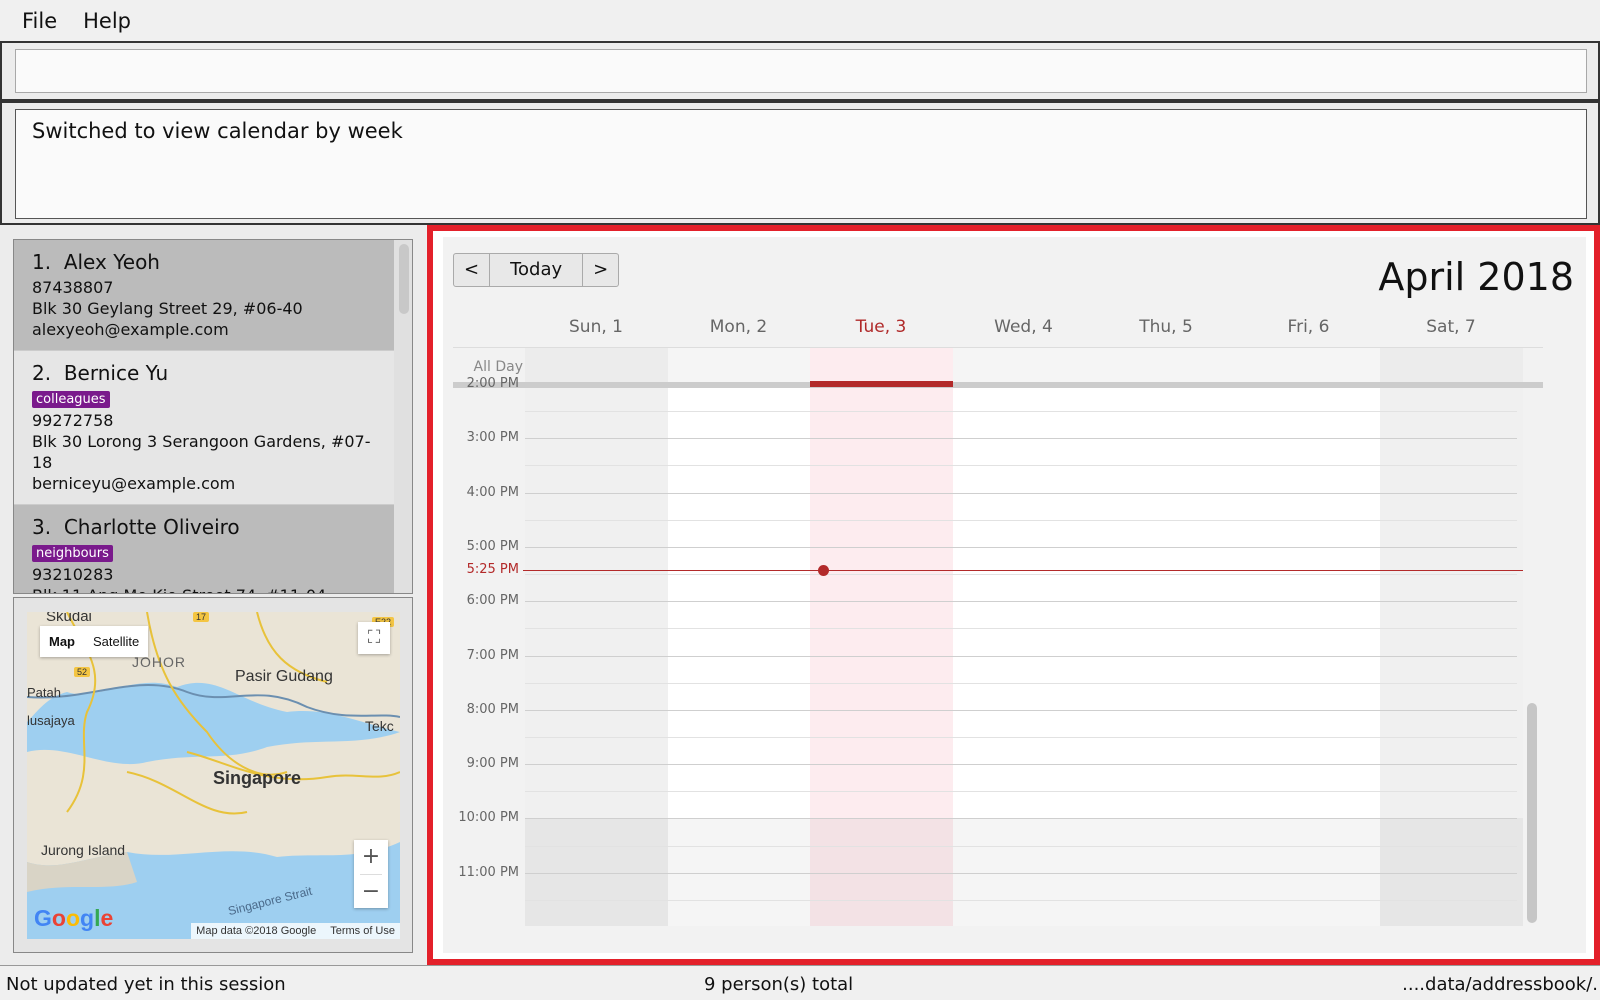 The image size is (1600, 1000). What do you see at coordinates (881, 384) in the screenshot?
I see `today-indicator` at bounding box center [881, 384].